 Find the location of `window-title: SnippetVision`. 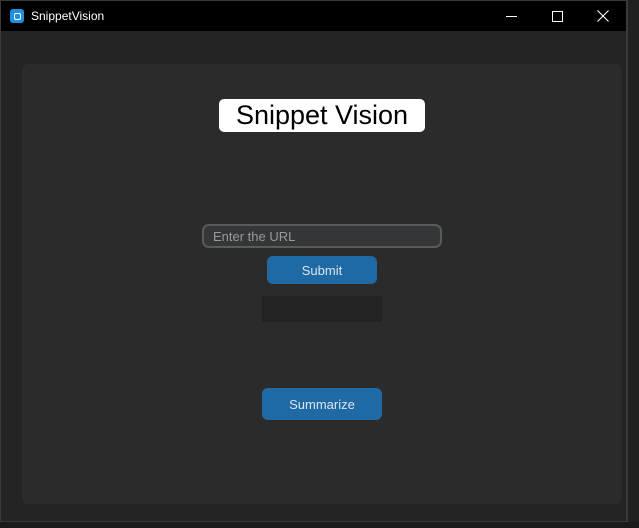

window-title: SnippetVision is located at coordinates (68, 16).